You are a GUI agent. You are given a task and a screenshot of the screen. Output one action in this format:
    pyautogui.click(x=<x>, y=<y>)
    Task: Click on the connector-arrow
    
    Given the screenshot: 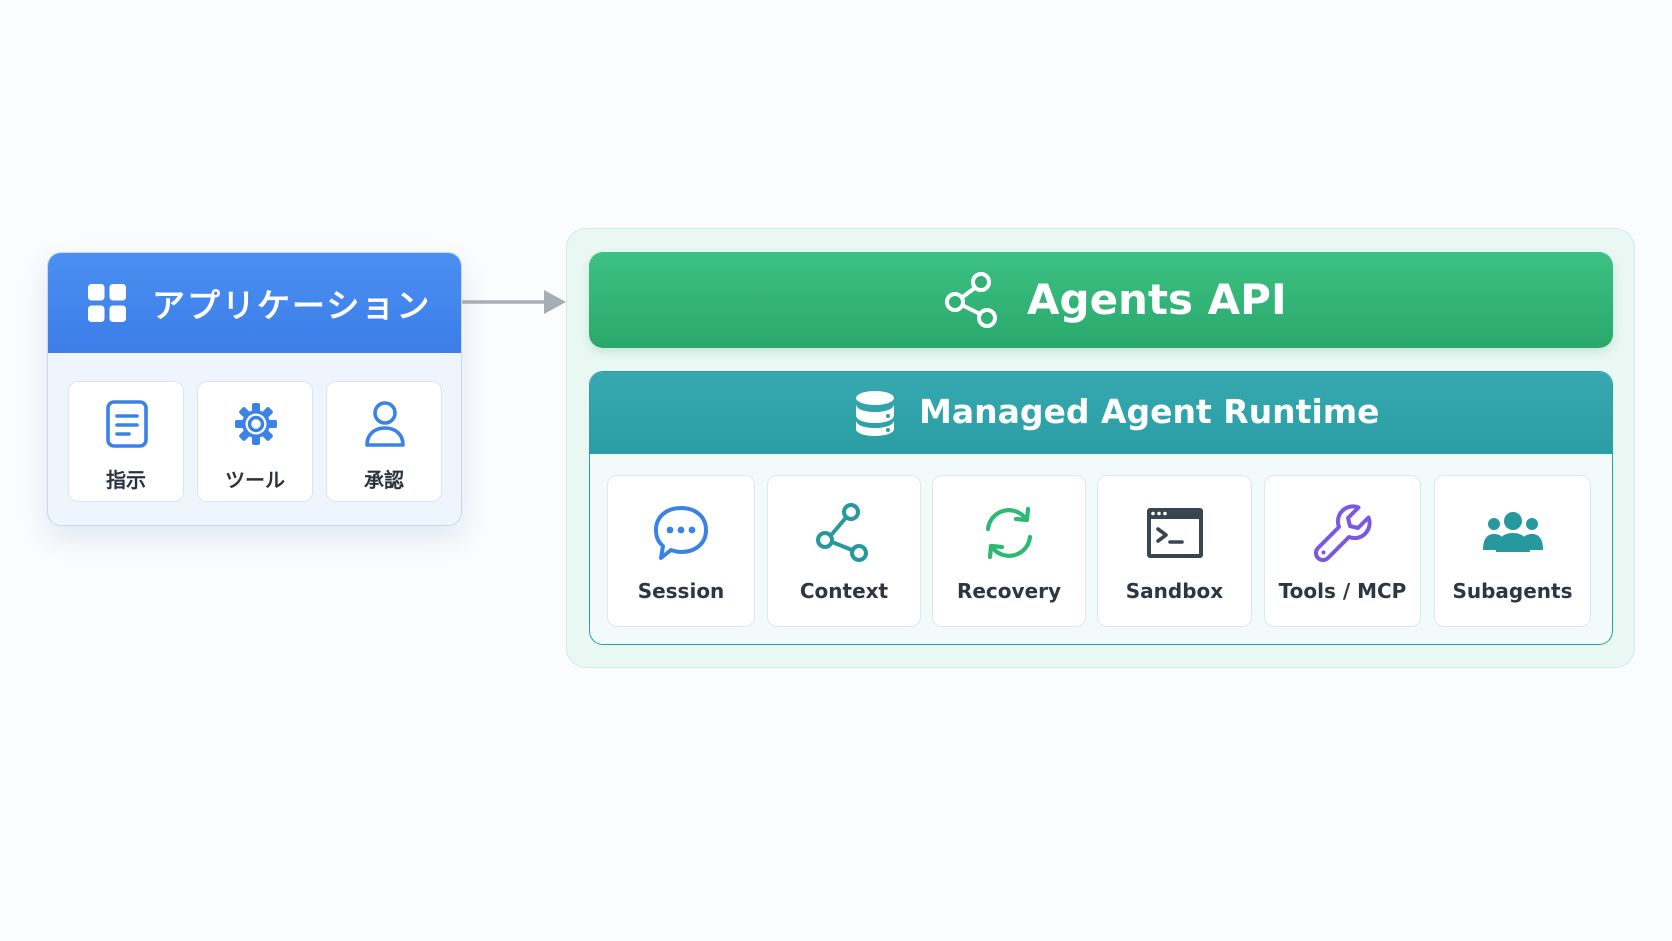 What is the action you would take?
    pyautogui.click(x=514, y=302)
    